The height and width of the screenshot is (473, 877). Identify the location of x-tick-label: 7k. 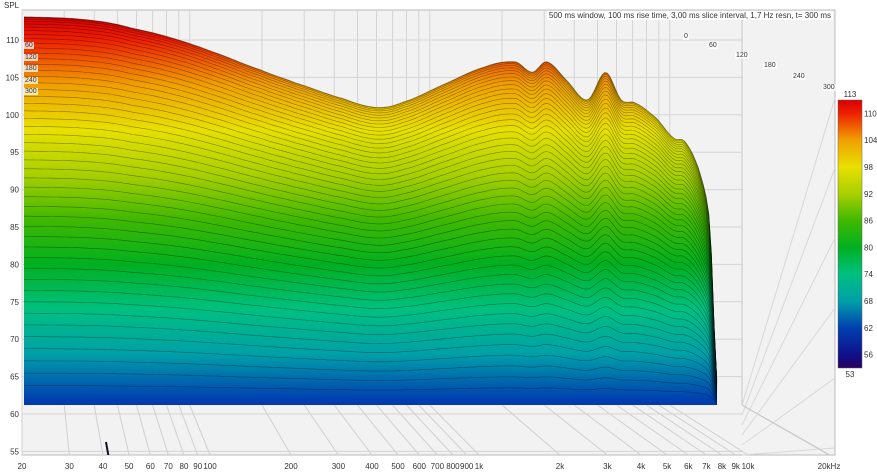
(706, 466).